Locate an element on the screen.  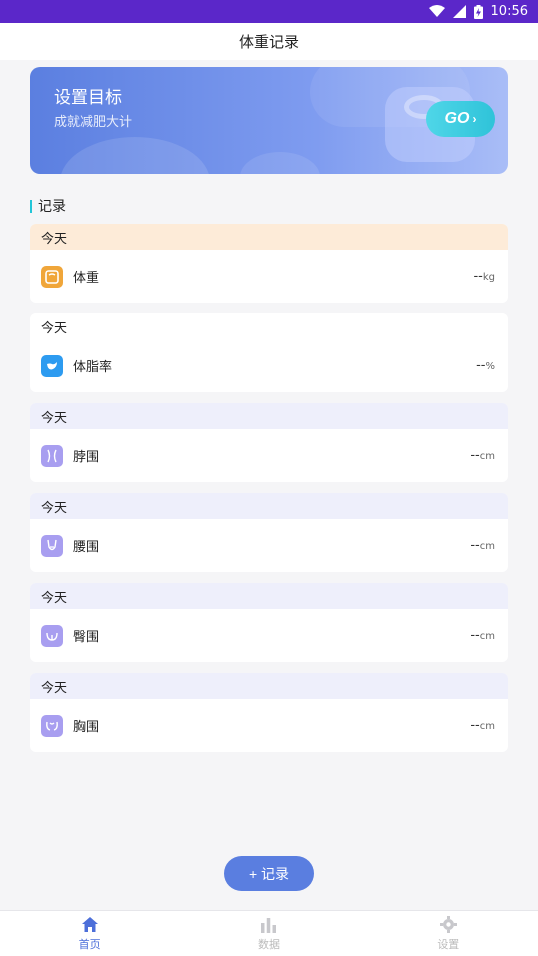
status-bar: 10:56 is located at coordinates (269, 11).